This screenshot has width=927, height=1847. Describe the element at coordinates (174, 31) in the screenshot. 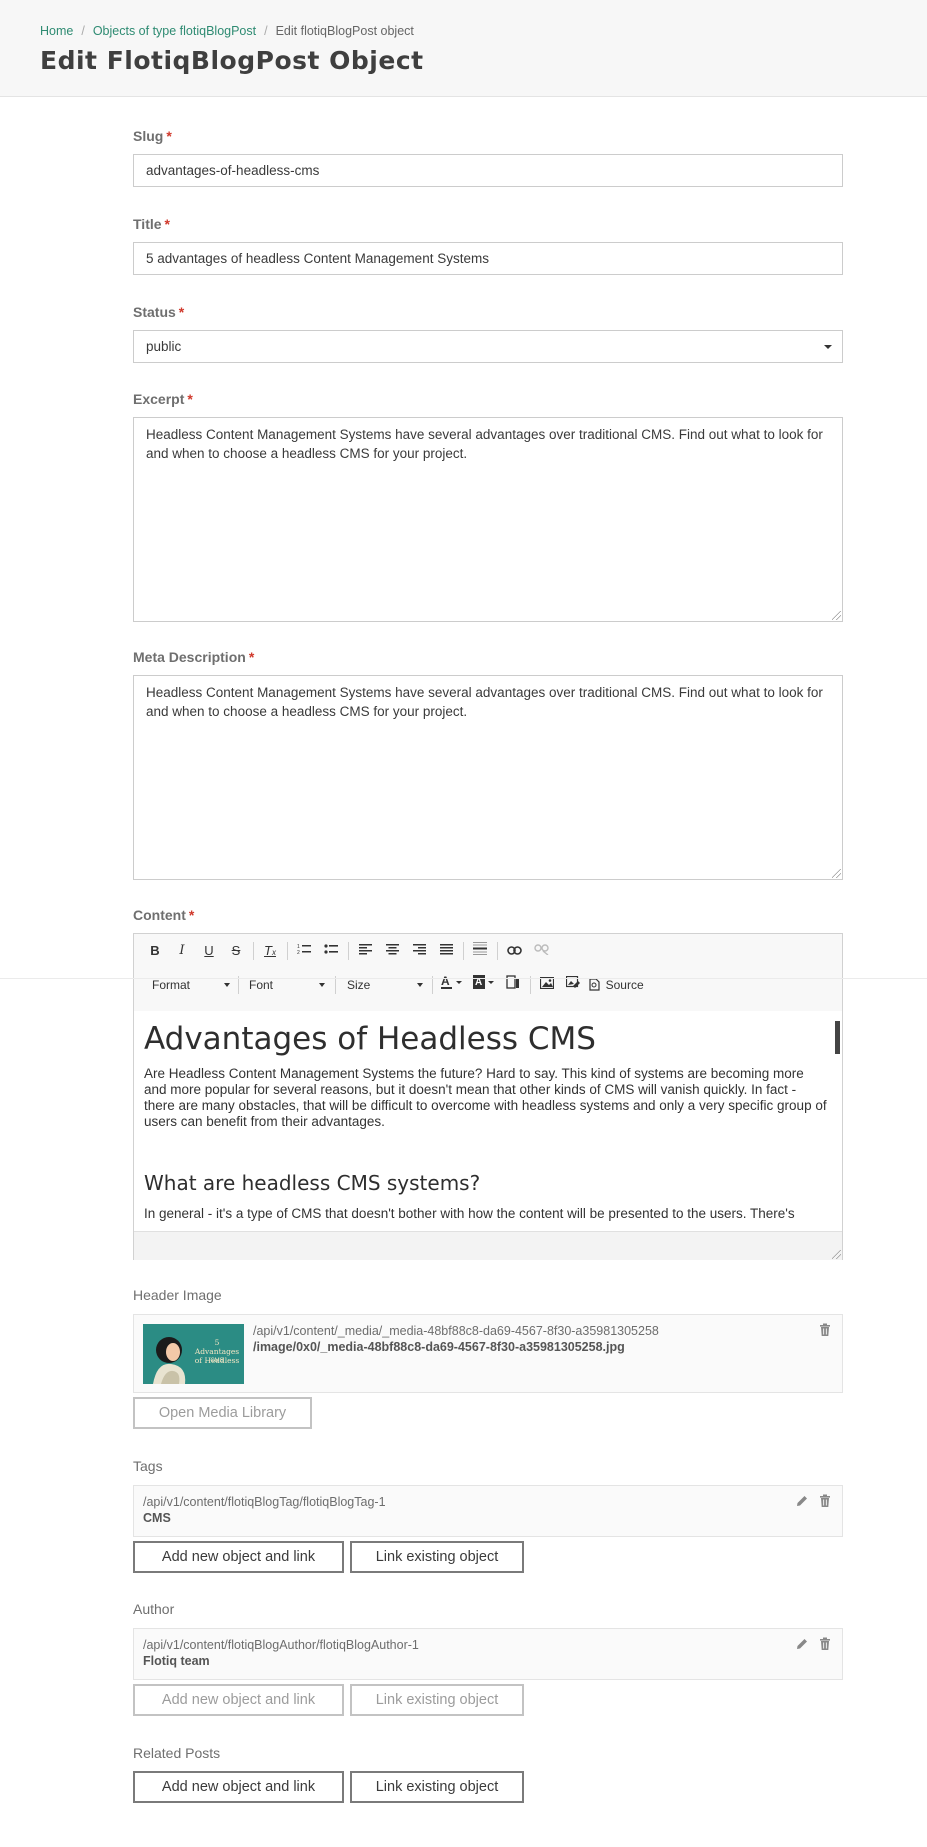

I see `breadcrumb-objects-link: Objects of type flotiqBlogPost` at that location.